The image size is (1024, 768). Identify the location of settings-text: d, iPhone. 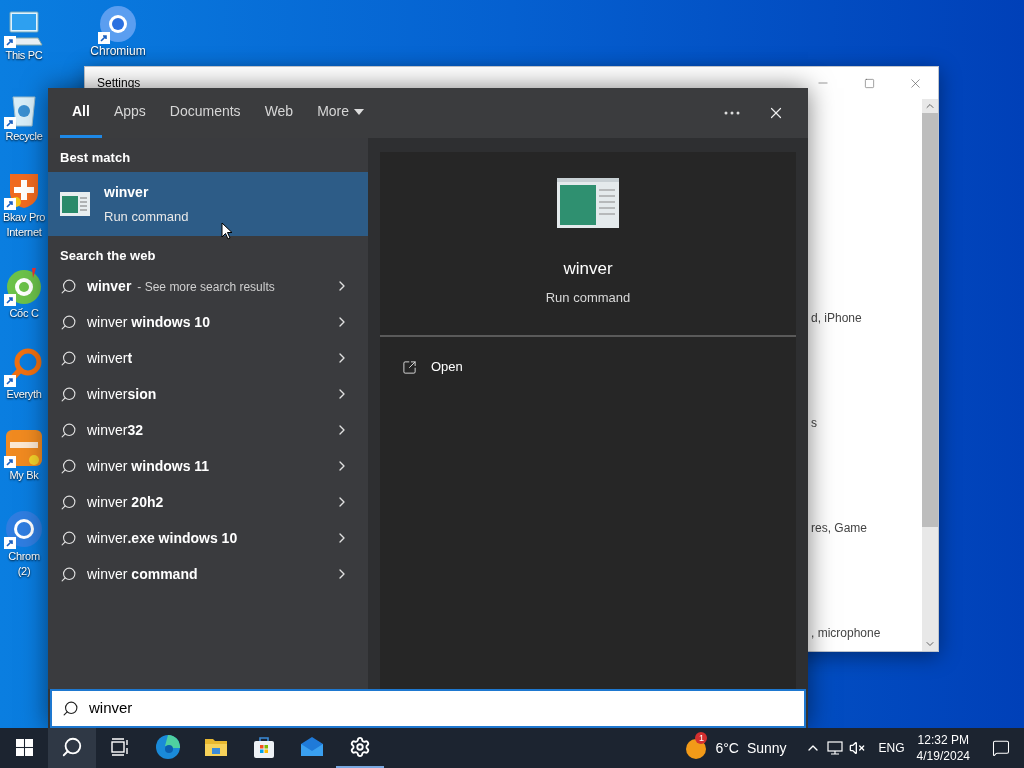
(836, 318).